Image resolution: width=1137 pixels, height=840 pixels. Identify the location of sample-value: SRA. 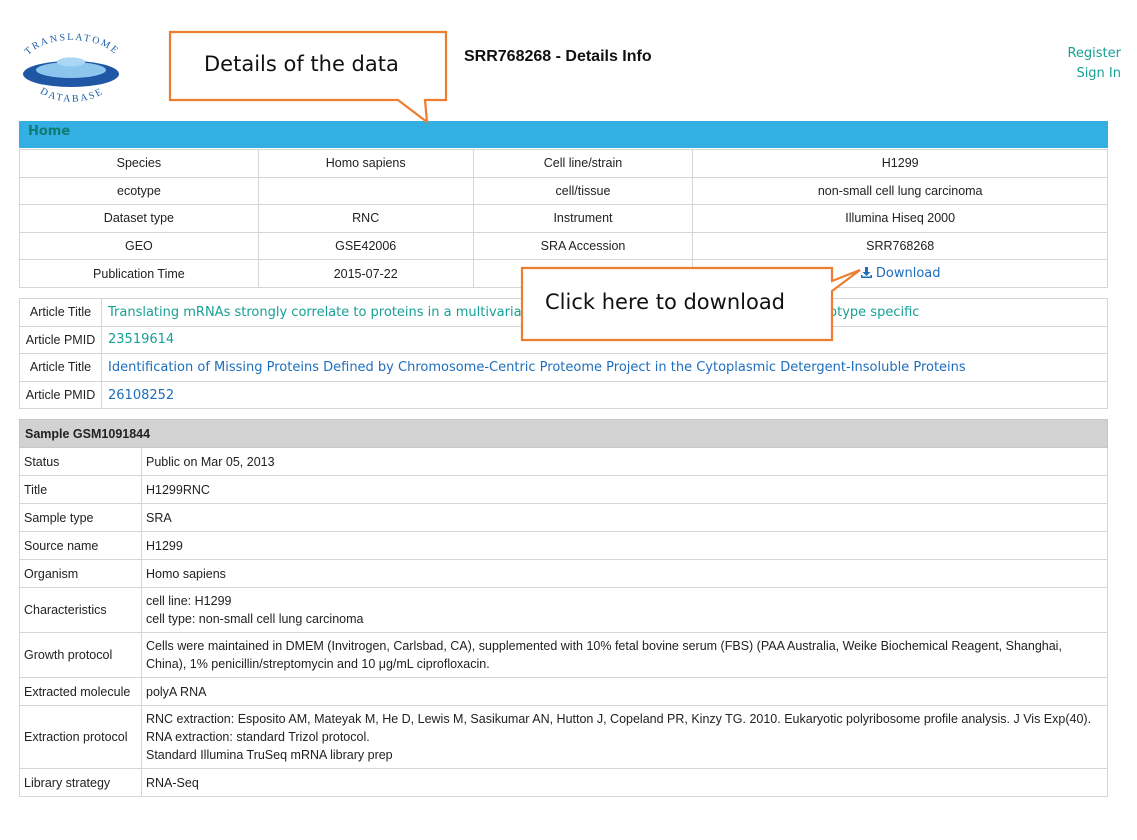
(624, 517).